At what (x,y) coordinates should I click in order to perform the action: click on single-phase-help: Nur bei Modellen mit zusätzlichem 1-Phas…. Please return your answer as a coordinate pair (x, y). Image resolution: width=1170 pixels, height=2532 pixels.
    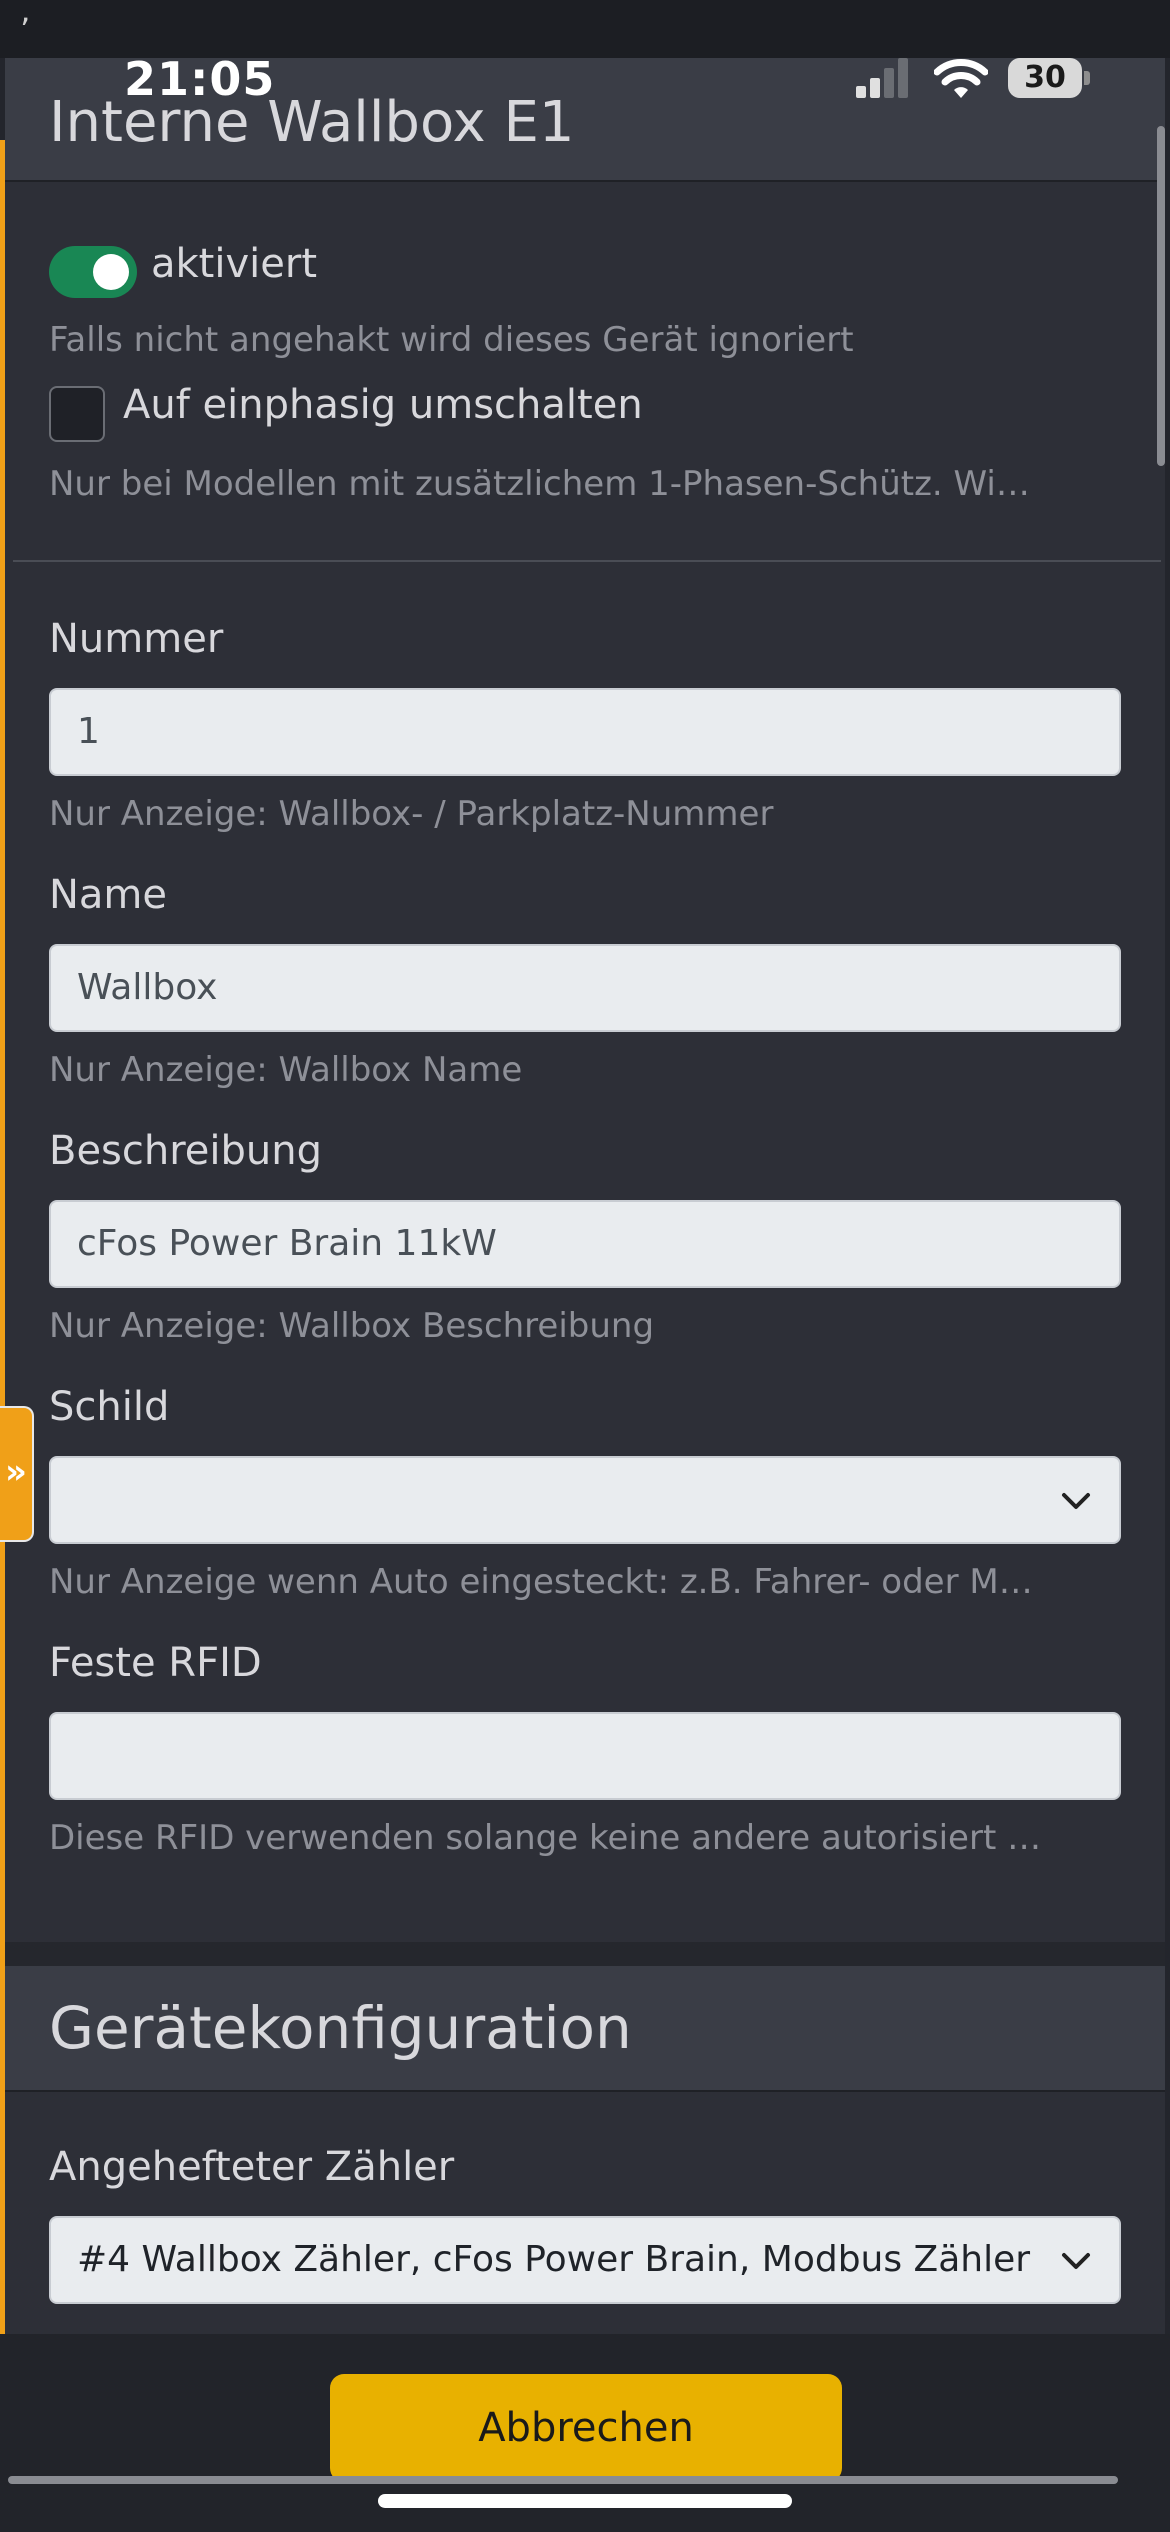
    Looking at the image, I should click on (539, 484).